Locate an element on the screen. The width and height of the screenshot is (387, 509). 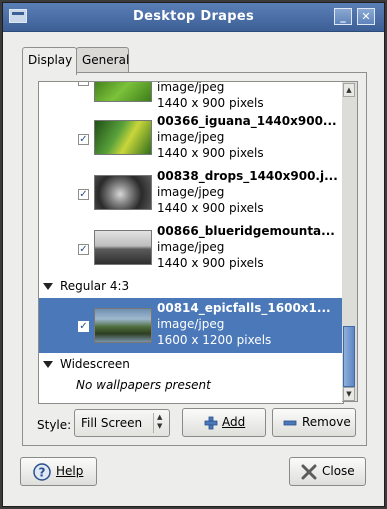
group-regular-4-3: Regular 4:3 is located at coordinates (191, 287).